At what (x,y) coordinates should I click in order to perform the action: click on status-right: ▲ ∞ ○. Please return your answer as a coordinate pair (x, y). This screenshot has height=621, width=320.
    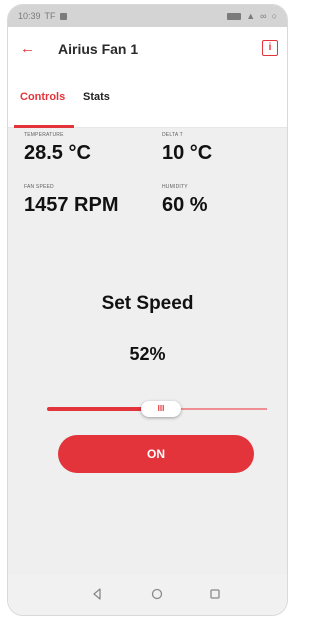
    Looking at the image, I should click on (252, 16).